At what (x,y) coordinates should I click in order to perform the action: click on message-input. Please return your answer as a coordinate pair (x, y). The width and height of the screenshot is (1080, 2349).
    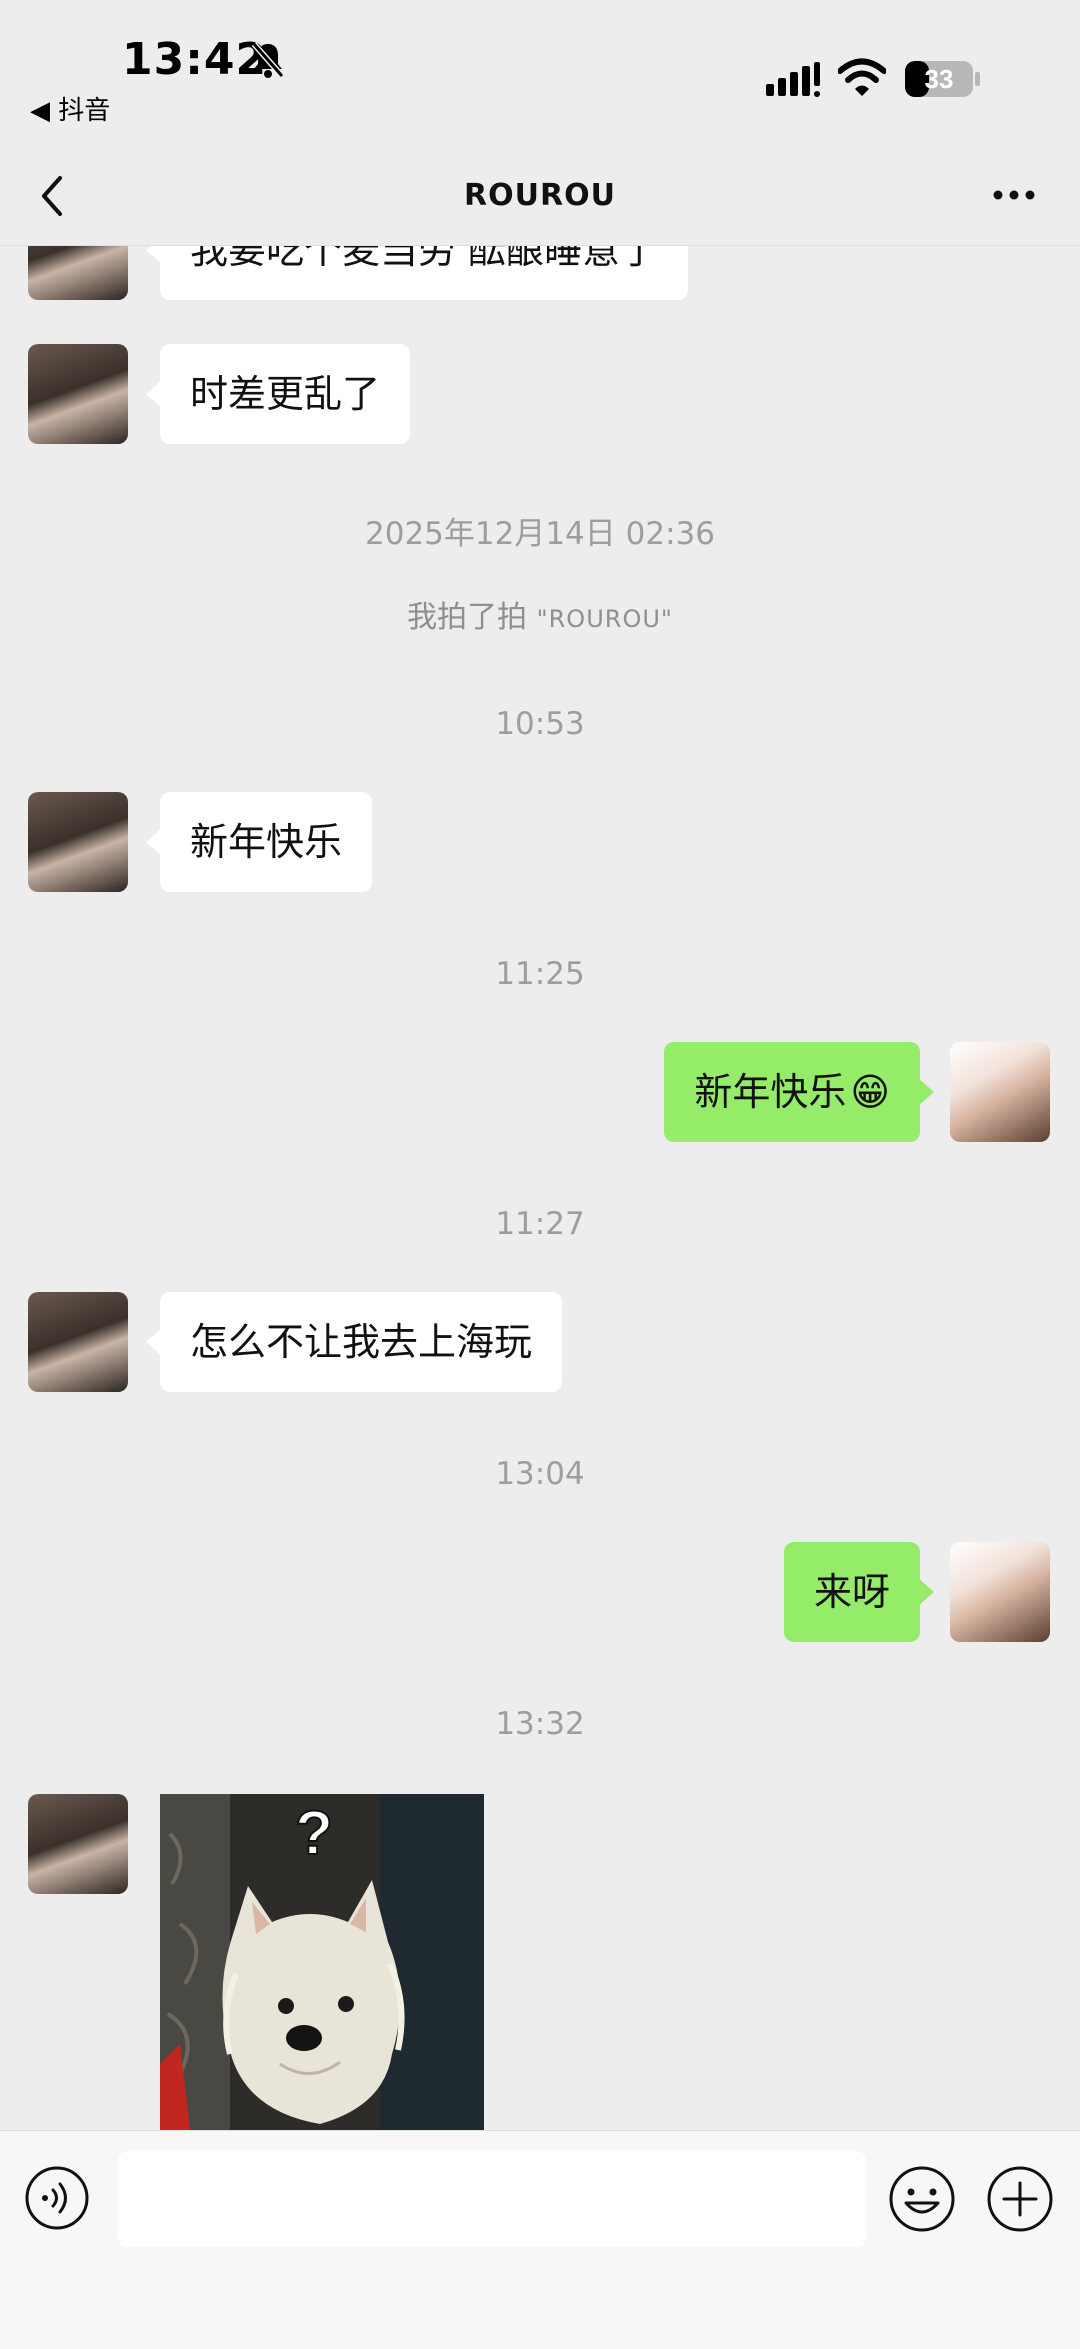
    Looking at the image, I should click on (492, 2199).